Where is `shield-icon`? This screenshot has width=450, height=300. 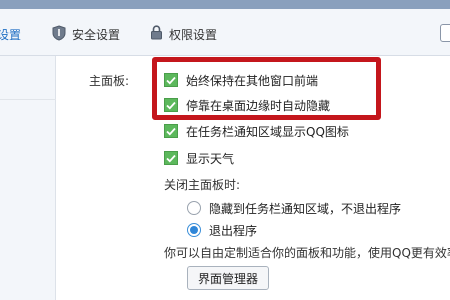 shield-icon is located at coordinates (59, 34).